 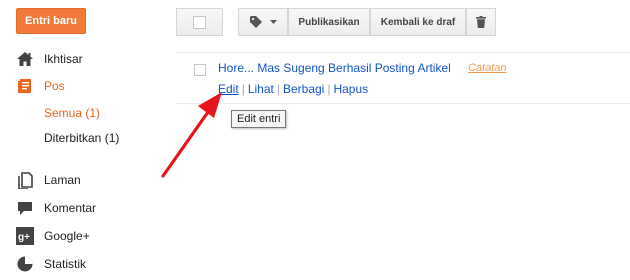 I want to click on pages-icon, so click(x=25, y=180).